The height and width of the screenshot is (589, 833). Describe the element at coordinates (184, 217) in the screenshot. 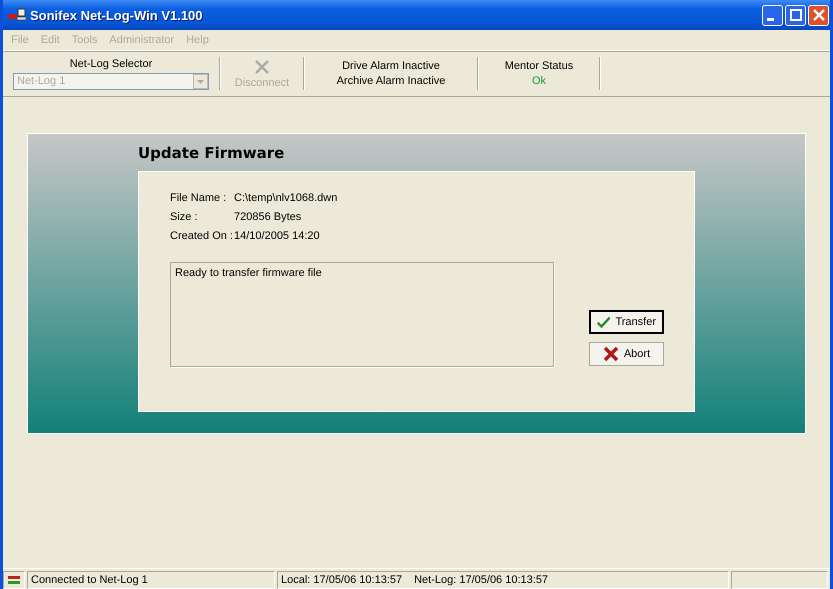

I see `field-label: Size :` at that location.